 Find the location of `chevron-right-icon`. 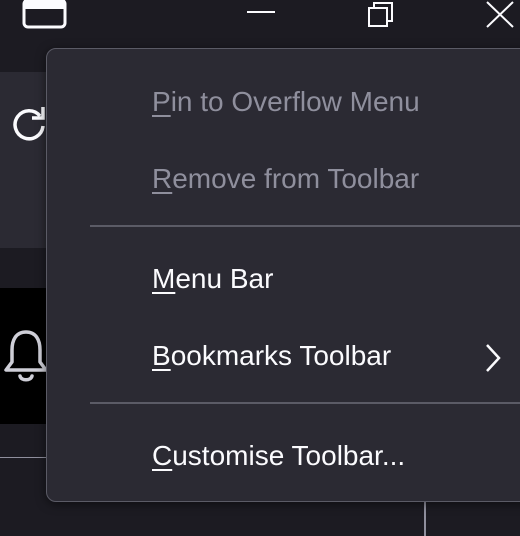

chevron-right-icon is located at coordinates (493, 358).